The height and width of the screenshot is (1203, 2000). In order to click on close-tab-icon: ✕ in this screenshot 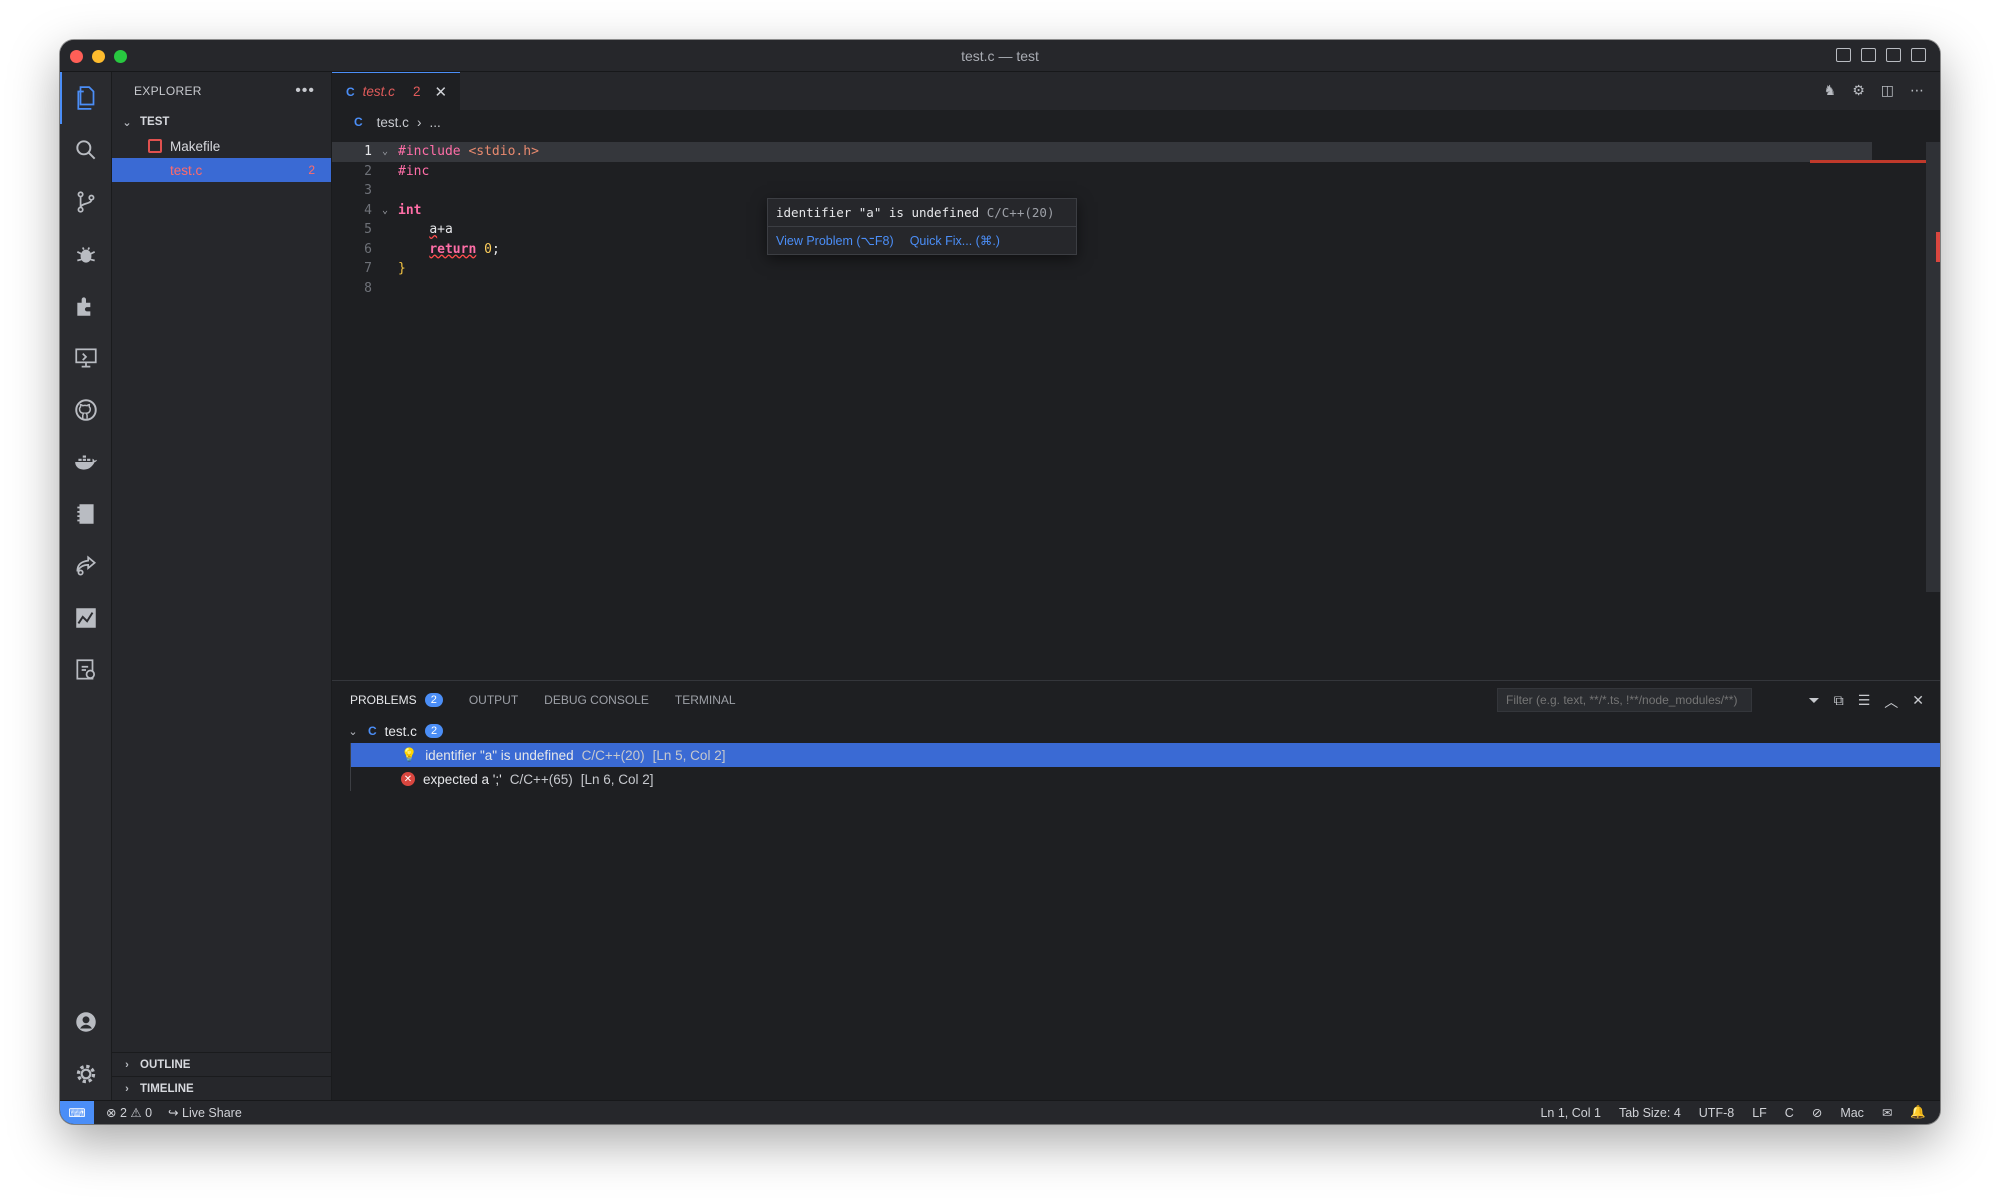, I will do `click(440, 92)`.